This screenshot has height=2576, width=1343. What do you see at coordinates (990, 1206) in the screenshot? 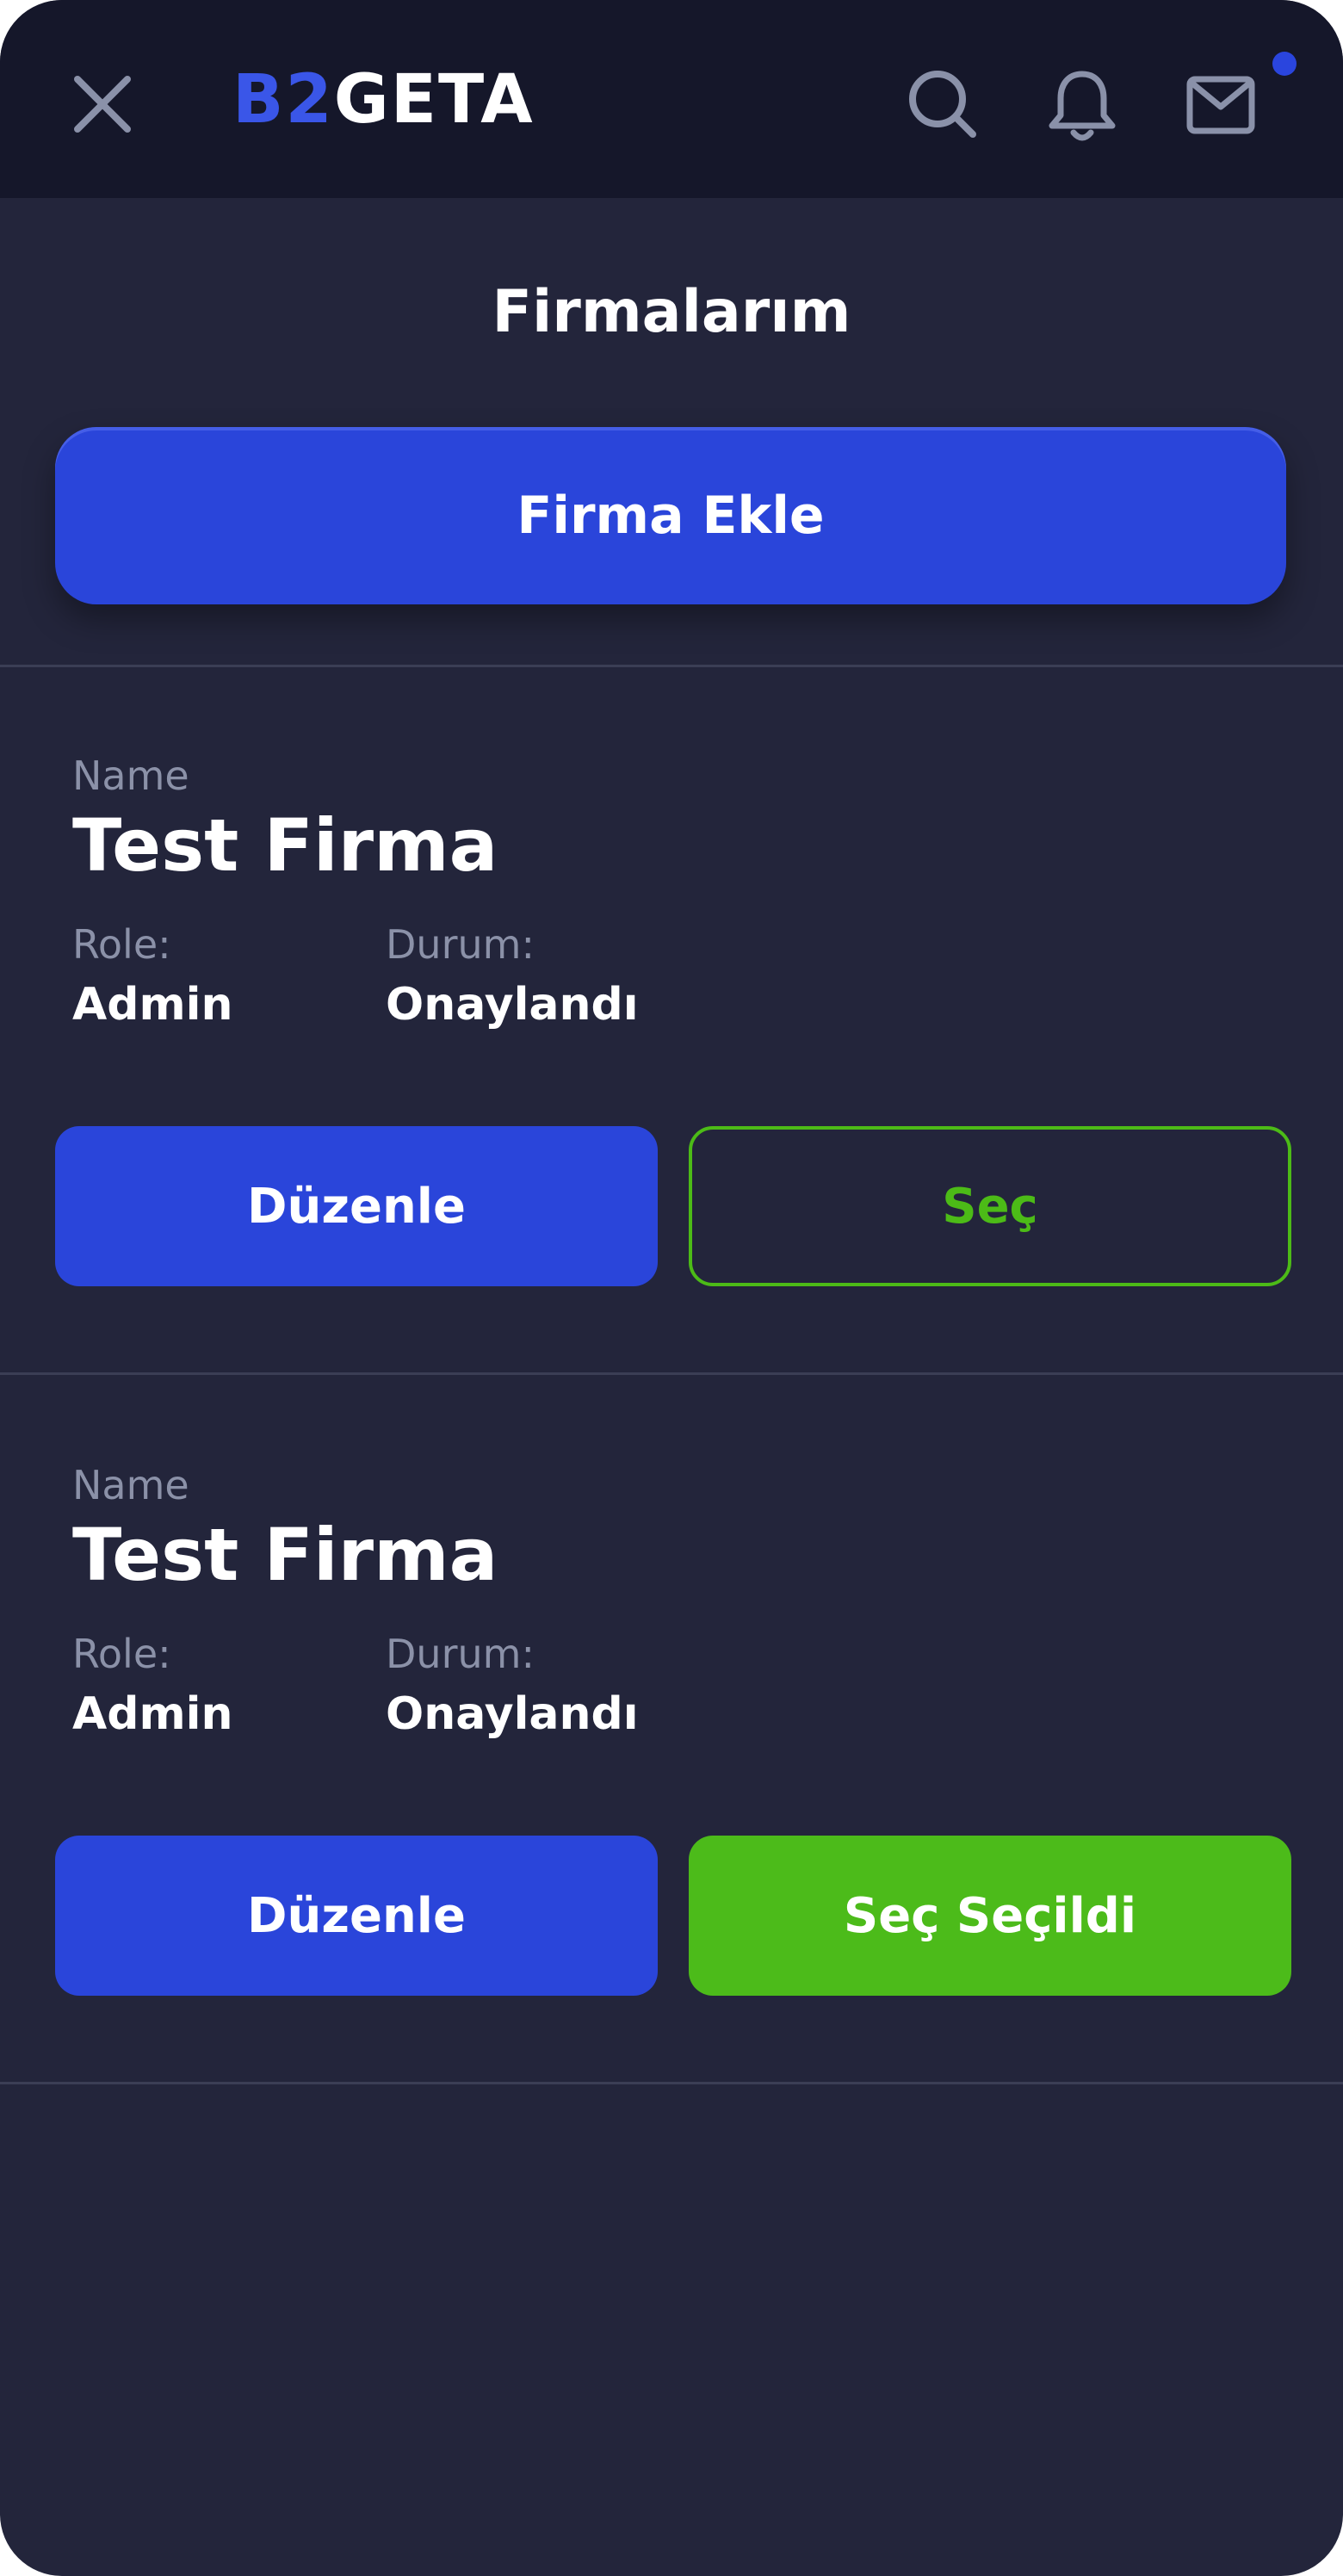
I see `select-button: Seç` at bounding box center [990, 1206].